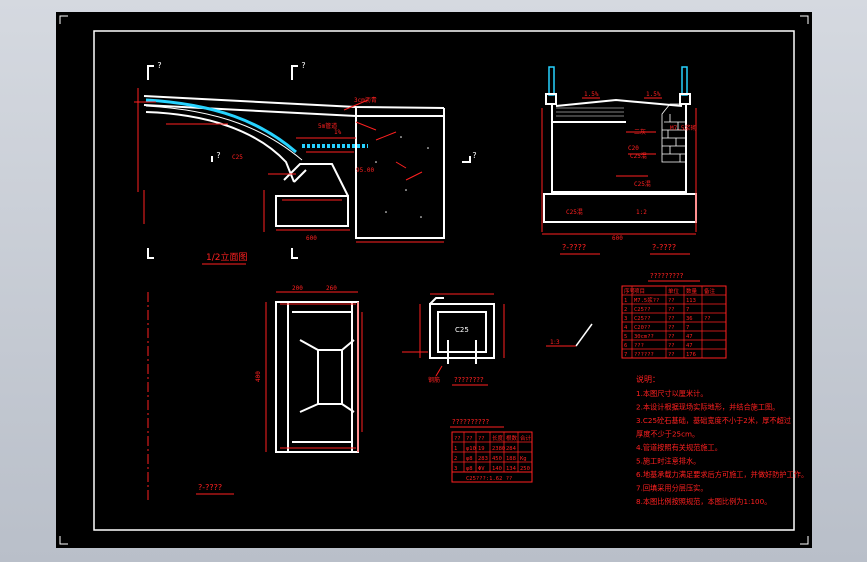 This screenshot has width=867, height=562. What do you see at coordinates (523, 459) in the screenshot?
I see `rebar-table-cell: Kg` at bounding box center [523, 459].